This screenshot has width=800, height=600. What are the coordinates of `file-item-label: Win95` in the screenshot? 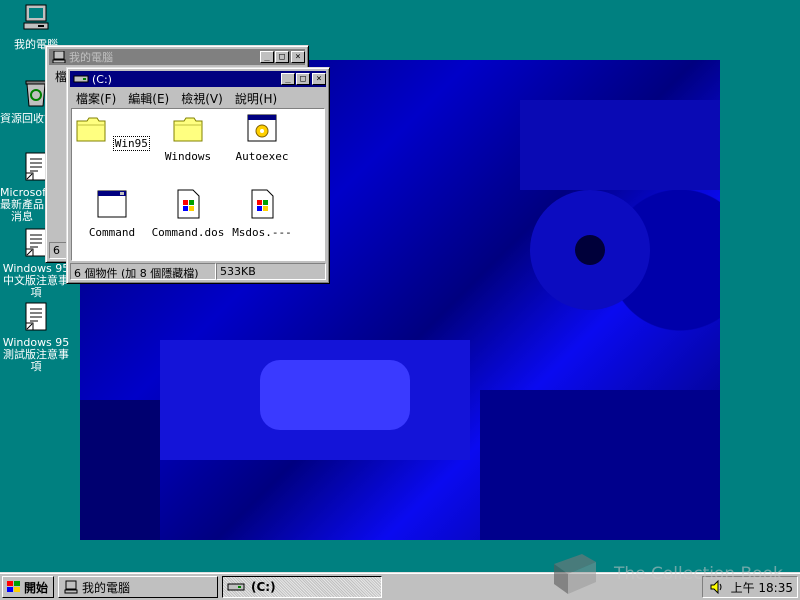 It's located at (131, 143).